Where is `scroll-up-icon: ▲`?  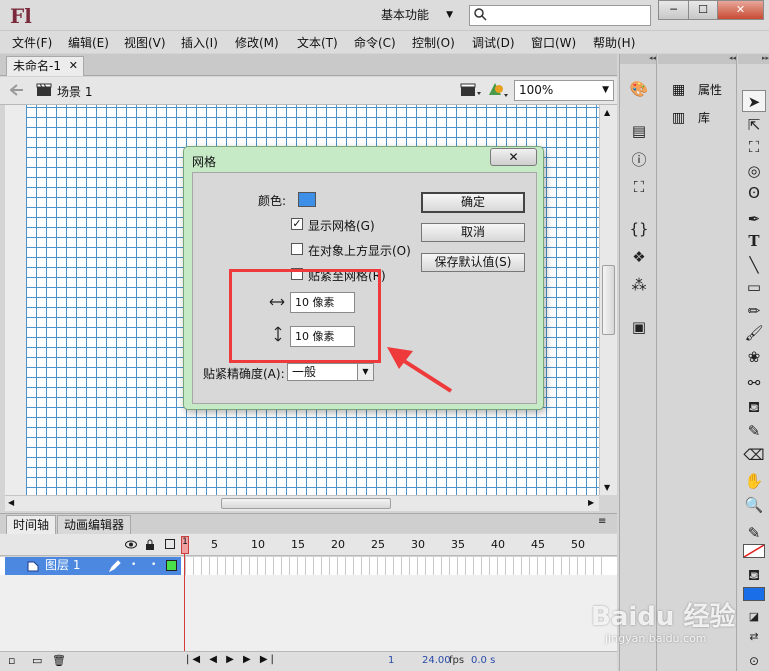 scroll-up-icon: ▲ is located at coordinates (607, 112).